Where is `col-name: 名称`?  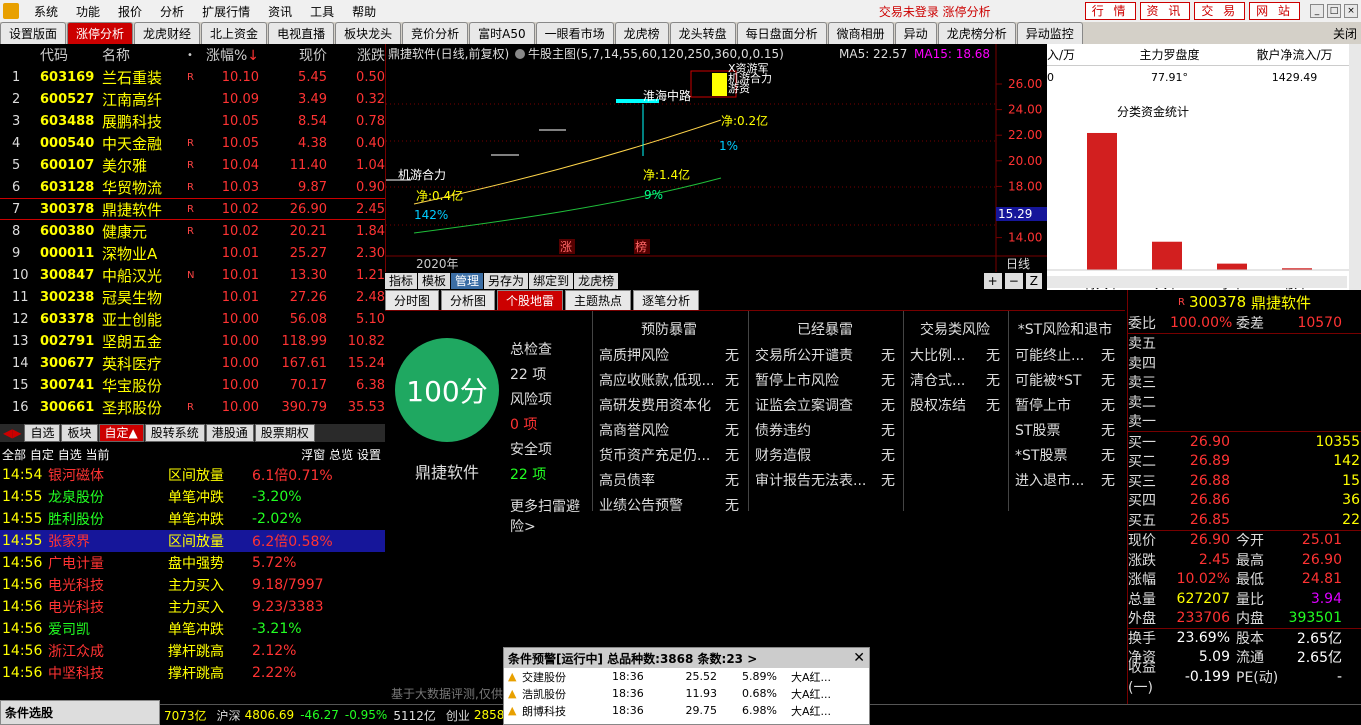 col-name: 名称 is located at coordinates (144, 55).